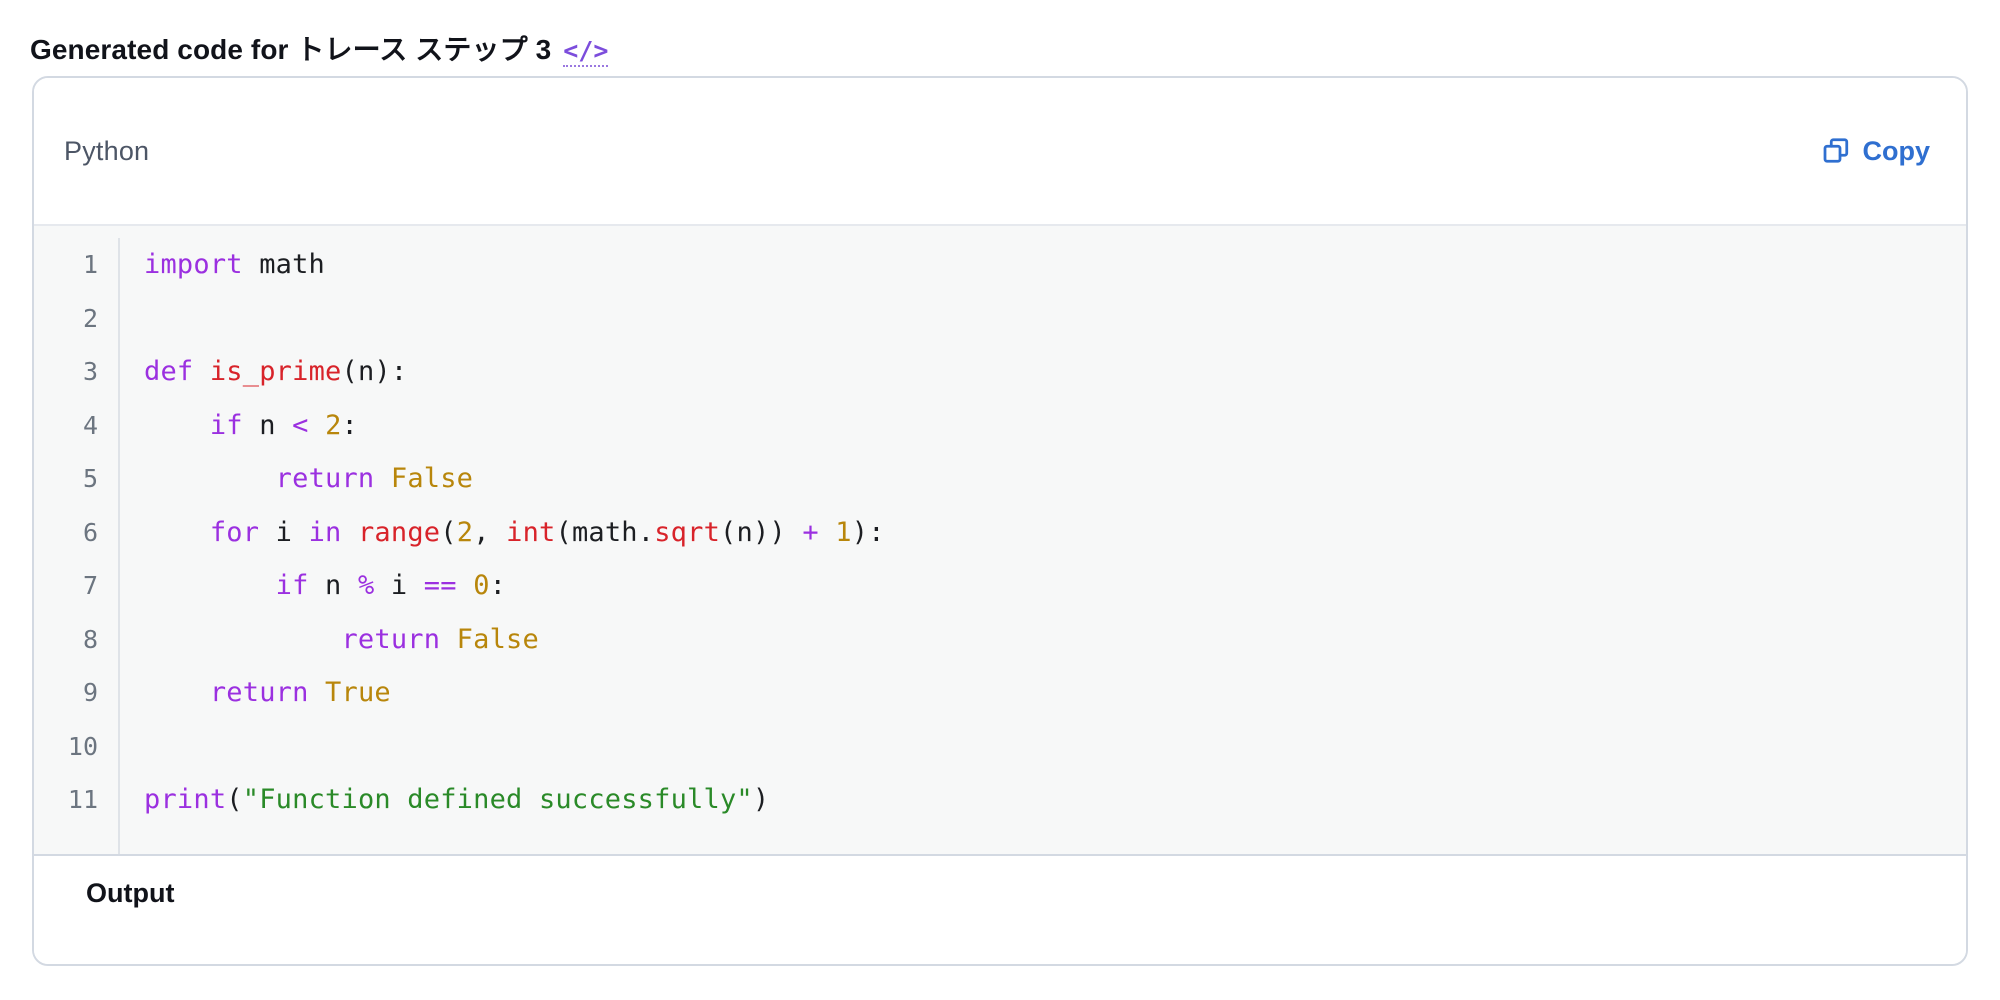 This screenshot has width=2000, height=1000. What do you see at coordinates (325, 532) in the screenshot?
I see `code-token: in` at bounding box center [325, 532].